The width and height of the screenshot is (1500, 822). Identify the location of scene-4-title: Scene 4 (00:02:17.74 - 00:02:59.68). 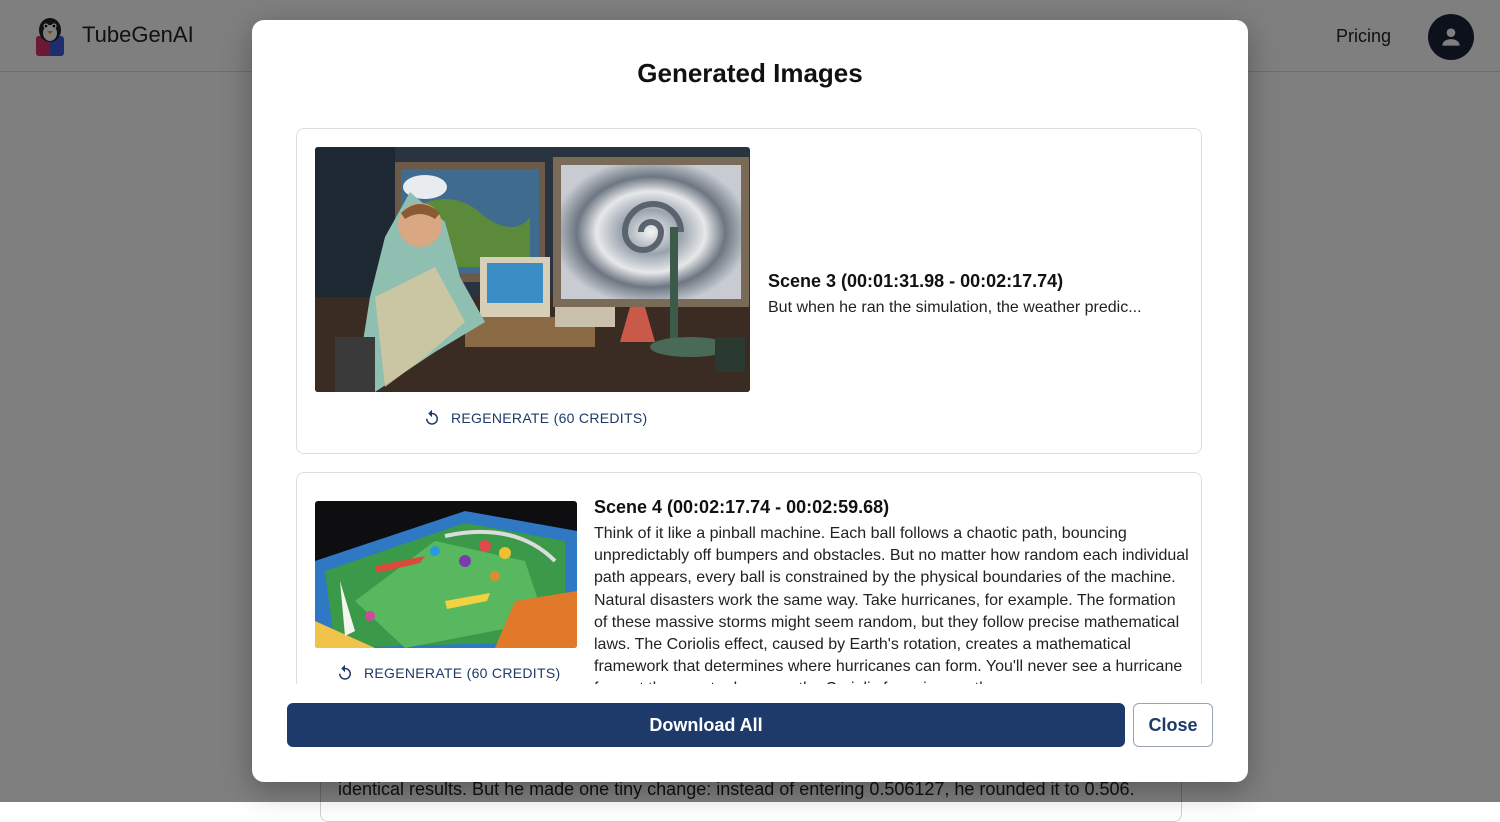
(742, 507).